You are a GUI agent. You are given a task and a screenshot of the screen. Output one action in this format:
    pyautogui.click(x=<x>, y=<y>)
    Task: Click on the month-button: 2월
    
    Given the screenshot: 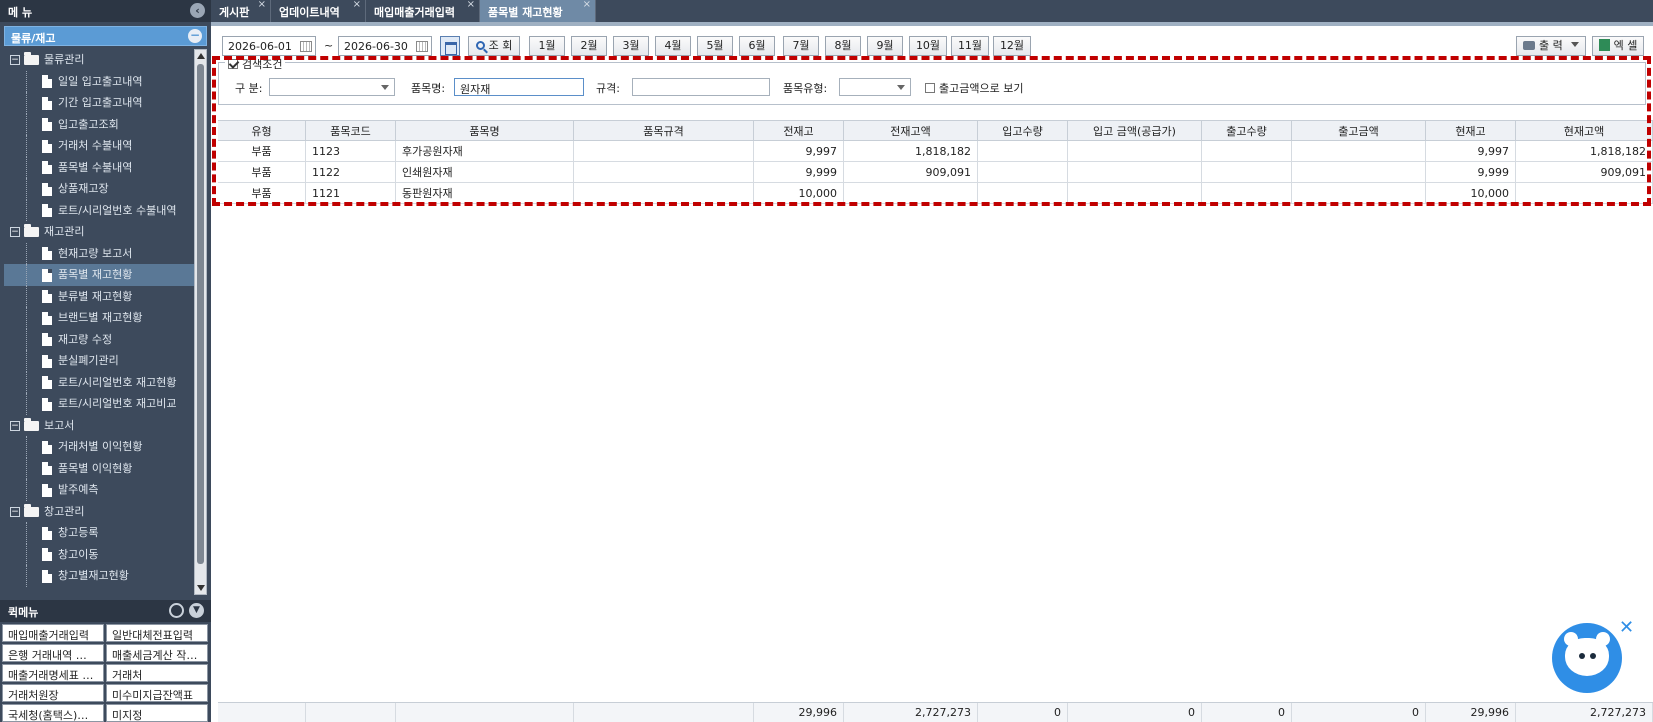 What is the action you would take?
    pyautogui.click(x=589, y=46)
    